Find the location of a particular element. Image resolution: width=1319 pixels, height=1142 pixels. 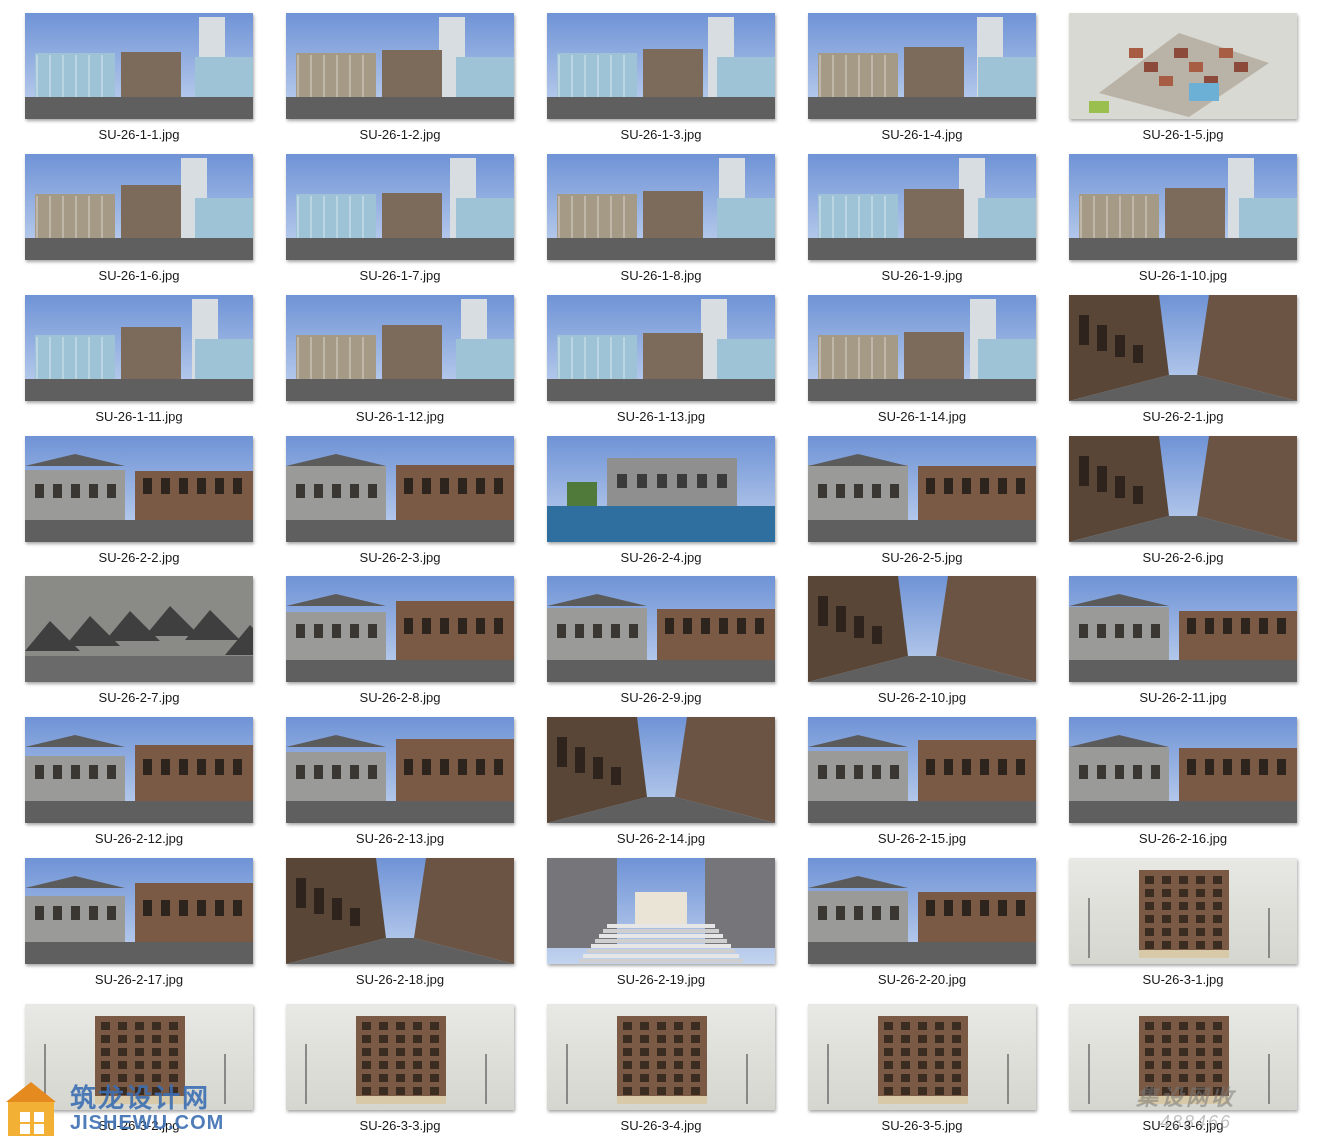

file-name-label: SU-26-2-19.jpg is located at coordinates (661, 979).